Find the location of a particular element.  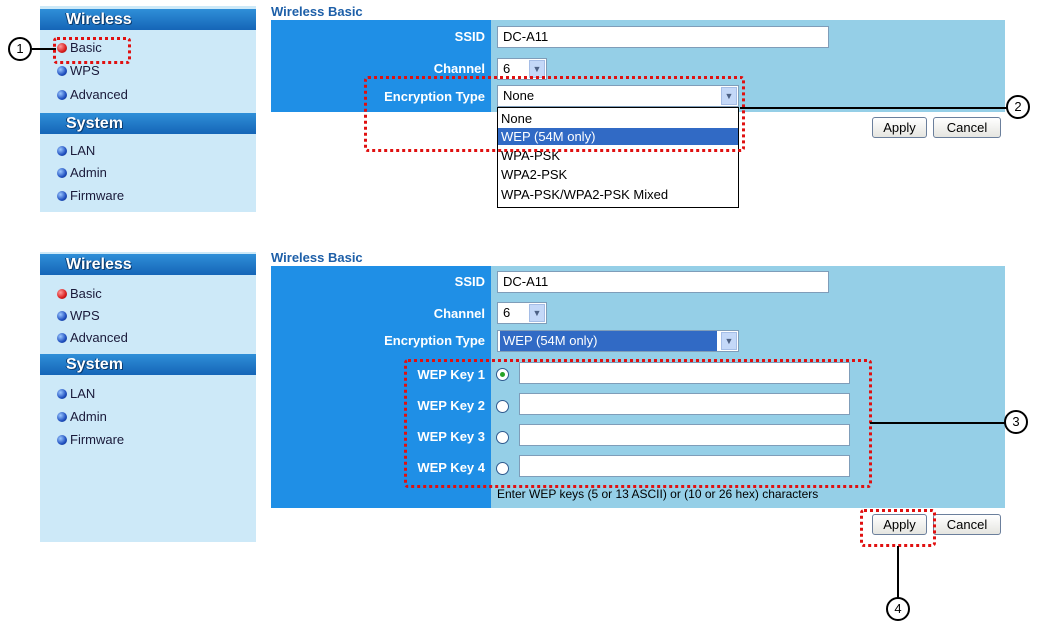

highlight-apply is located at coordinates (898, 528).